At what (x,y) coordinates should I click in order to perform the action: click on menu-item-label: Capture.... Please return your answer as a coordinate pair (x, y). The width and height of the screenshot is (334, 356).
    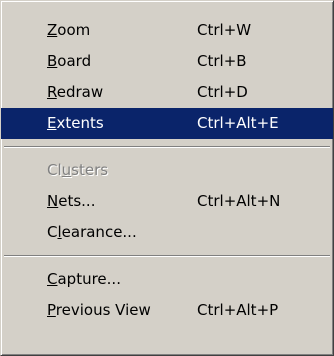
    Looking at the image, I should click on (84, 279).